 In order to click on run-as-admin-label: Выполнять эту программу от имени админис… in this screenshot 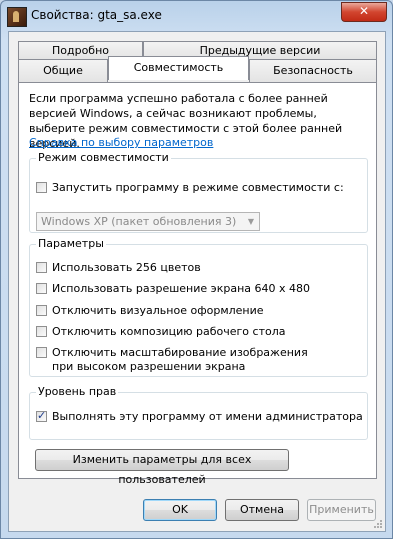, I will do `click(207, 416)`.